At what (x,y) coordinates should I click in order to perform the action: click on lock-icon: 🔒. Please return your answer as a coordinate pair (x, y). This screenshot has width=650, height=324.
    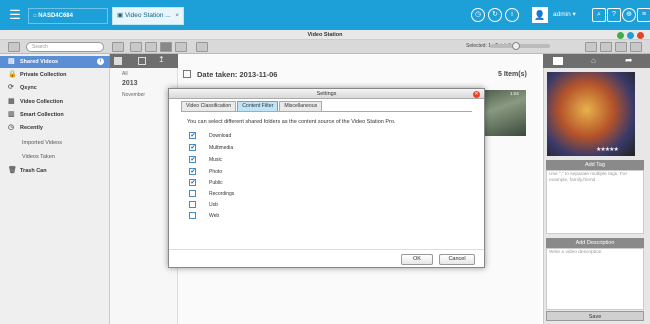
    Looking at the image, I should click on (12, 74).